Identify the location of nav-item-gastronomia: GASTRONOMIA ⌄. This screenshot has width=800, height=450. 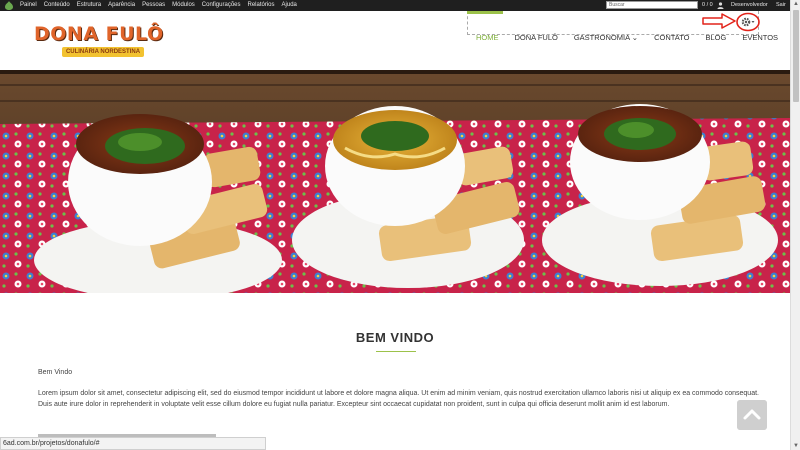
(606, 37).